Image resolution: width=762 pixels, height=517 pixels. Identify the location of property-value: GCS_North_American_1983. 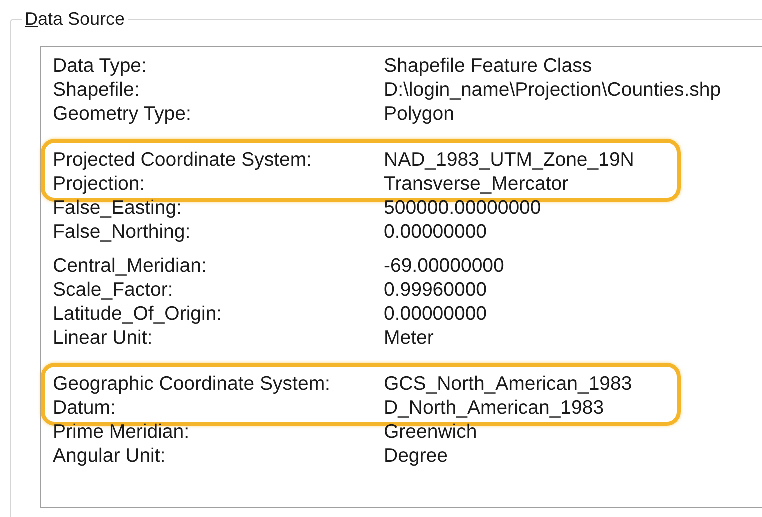
(508, 385).